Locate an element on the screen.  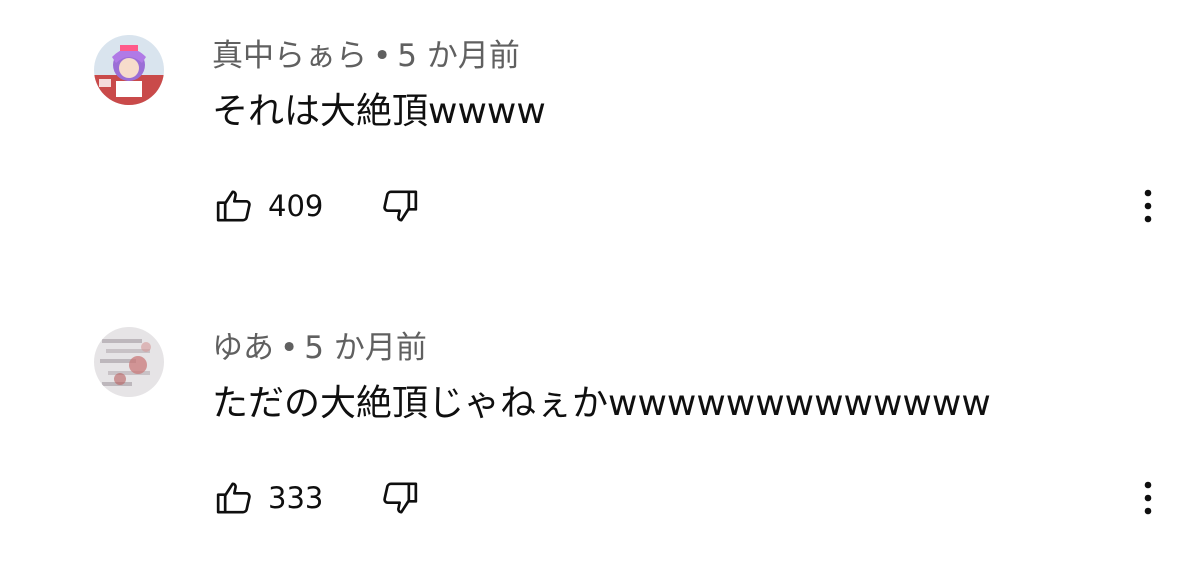
comment-actions: 333 is located at coordinates (317, 498).